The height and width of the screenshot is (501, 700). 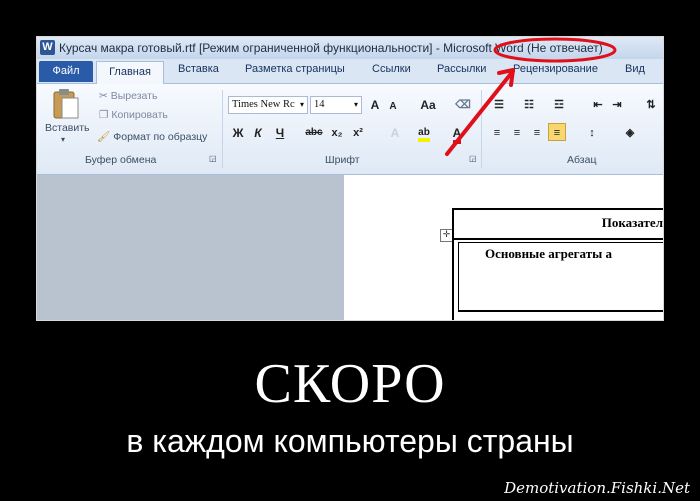 What do you see at coordinates (597, 488) in the screenshot?
I see `watermark: Demotivation.Fishki.Net` at bounding box center [597, 488].